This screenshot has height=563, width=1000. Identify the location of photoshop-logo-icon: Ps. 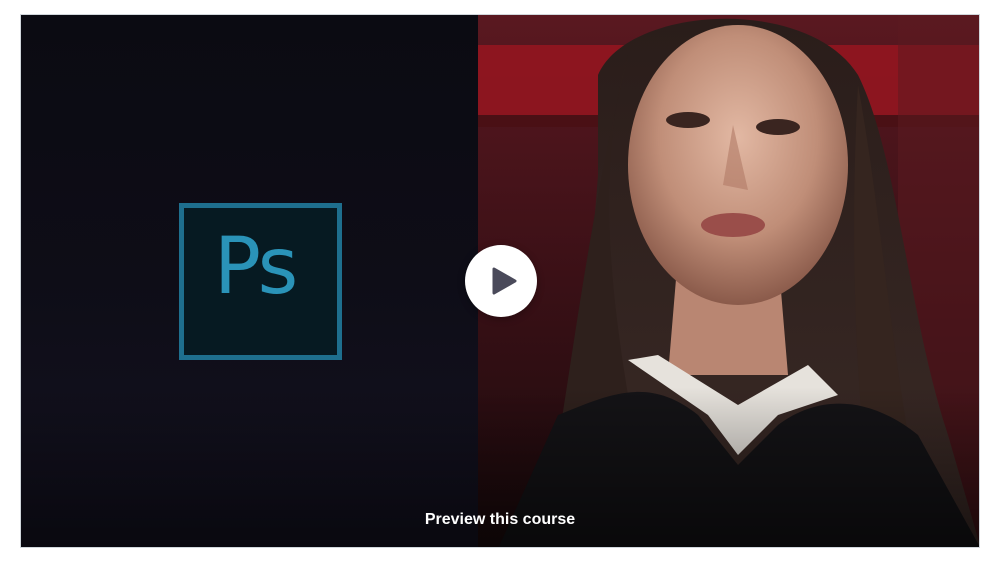
(260, 281).